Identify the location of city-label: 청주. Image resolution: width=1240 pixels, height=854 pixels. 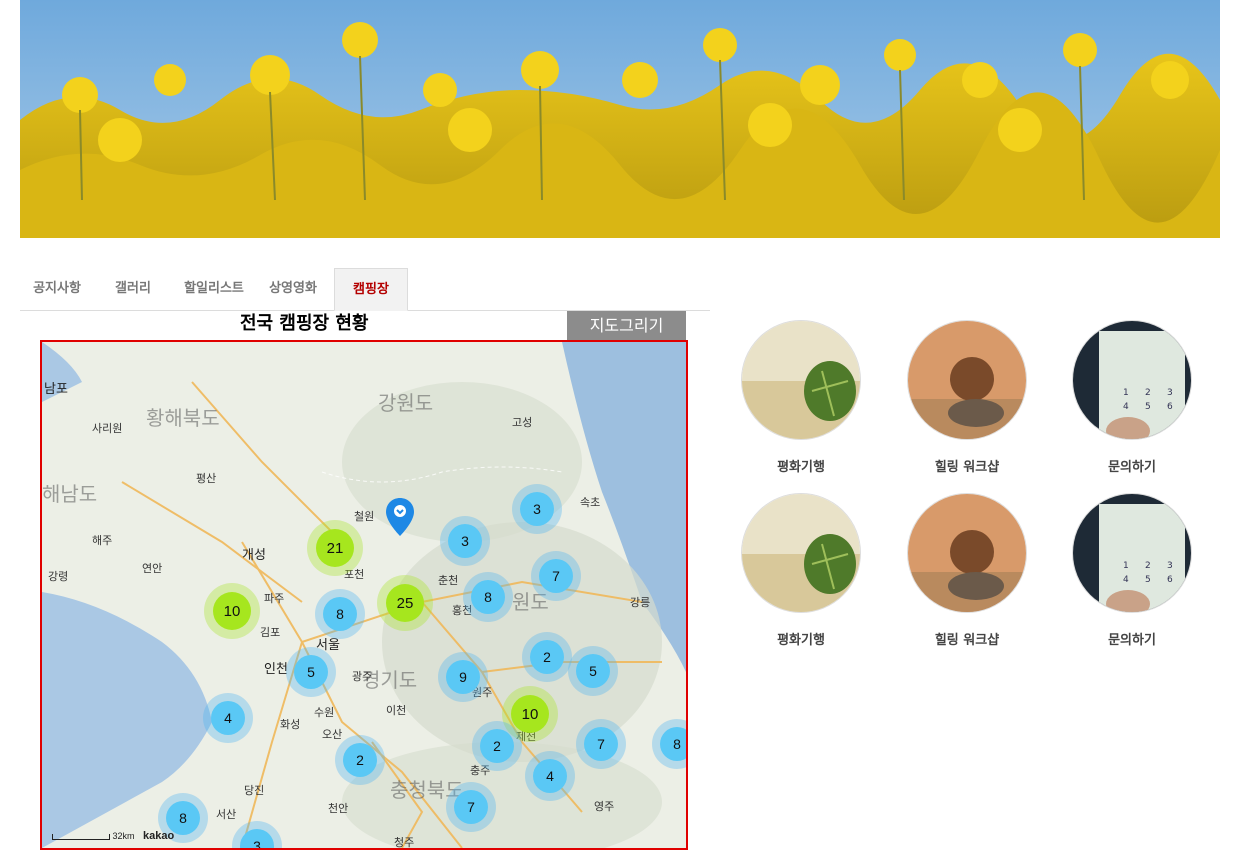
(404, 842).